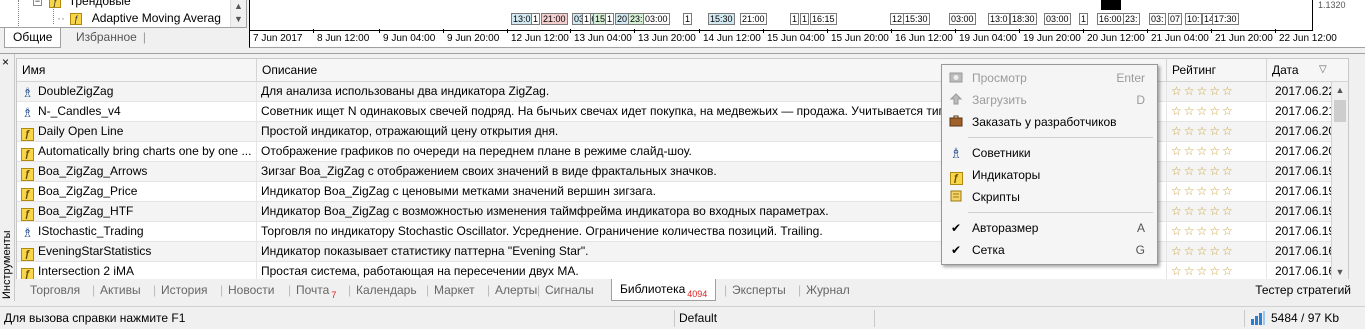 Image resolution: width=1365 pixels, height=329 pixels. Describe the element at coordinates (33, 38) in the screenshot. I see `tab-common: Общие` at that location.